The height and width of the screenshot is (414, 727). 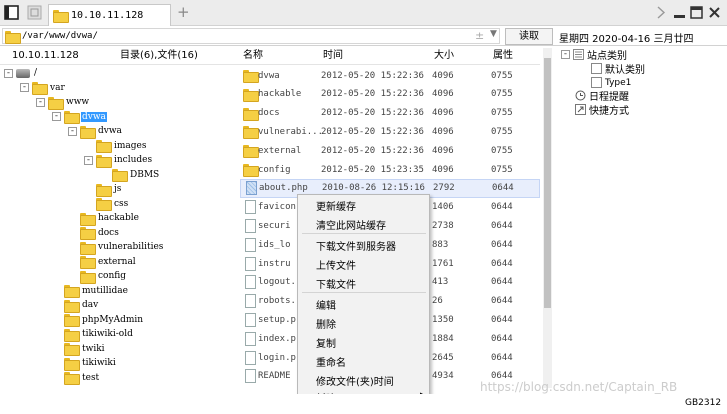 What do you see at coordinates (336, 205) in the screenshot?
I see `menu-item-refresh-cache: 更新缓存` at bounding box center [336, 205].